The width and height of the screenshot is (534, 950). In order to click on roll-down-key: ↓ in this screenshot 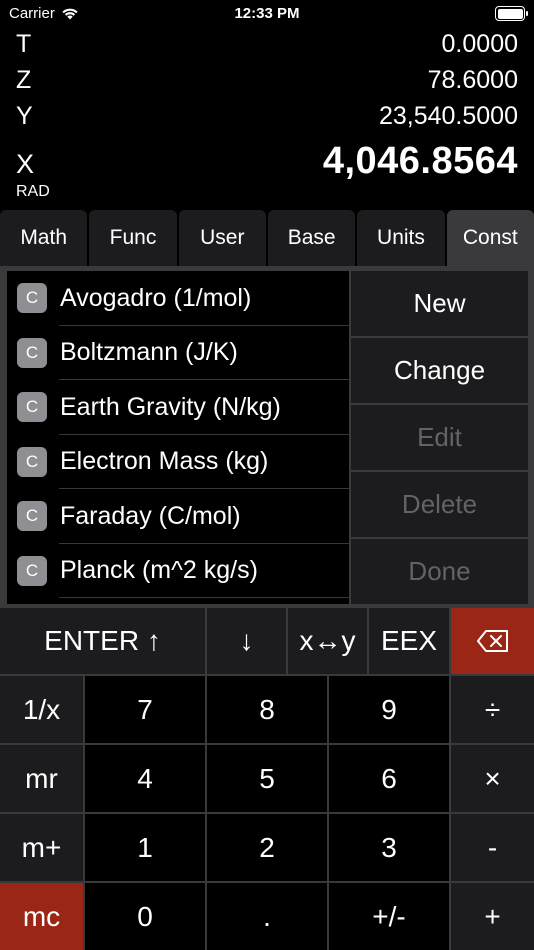, I will do `click(246, 641)`.